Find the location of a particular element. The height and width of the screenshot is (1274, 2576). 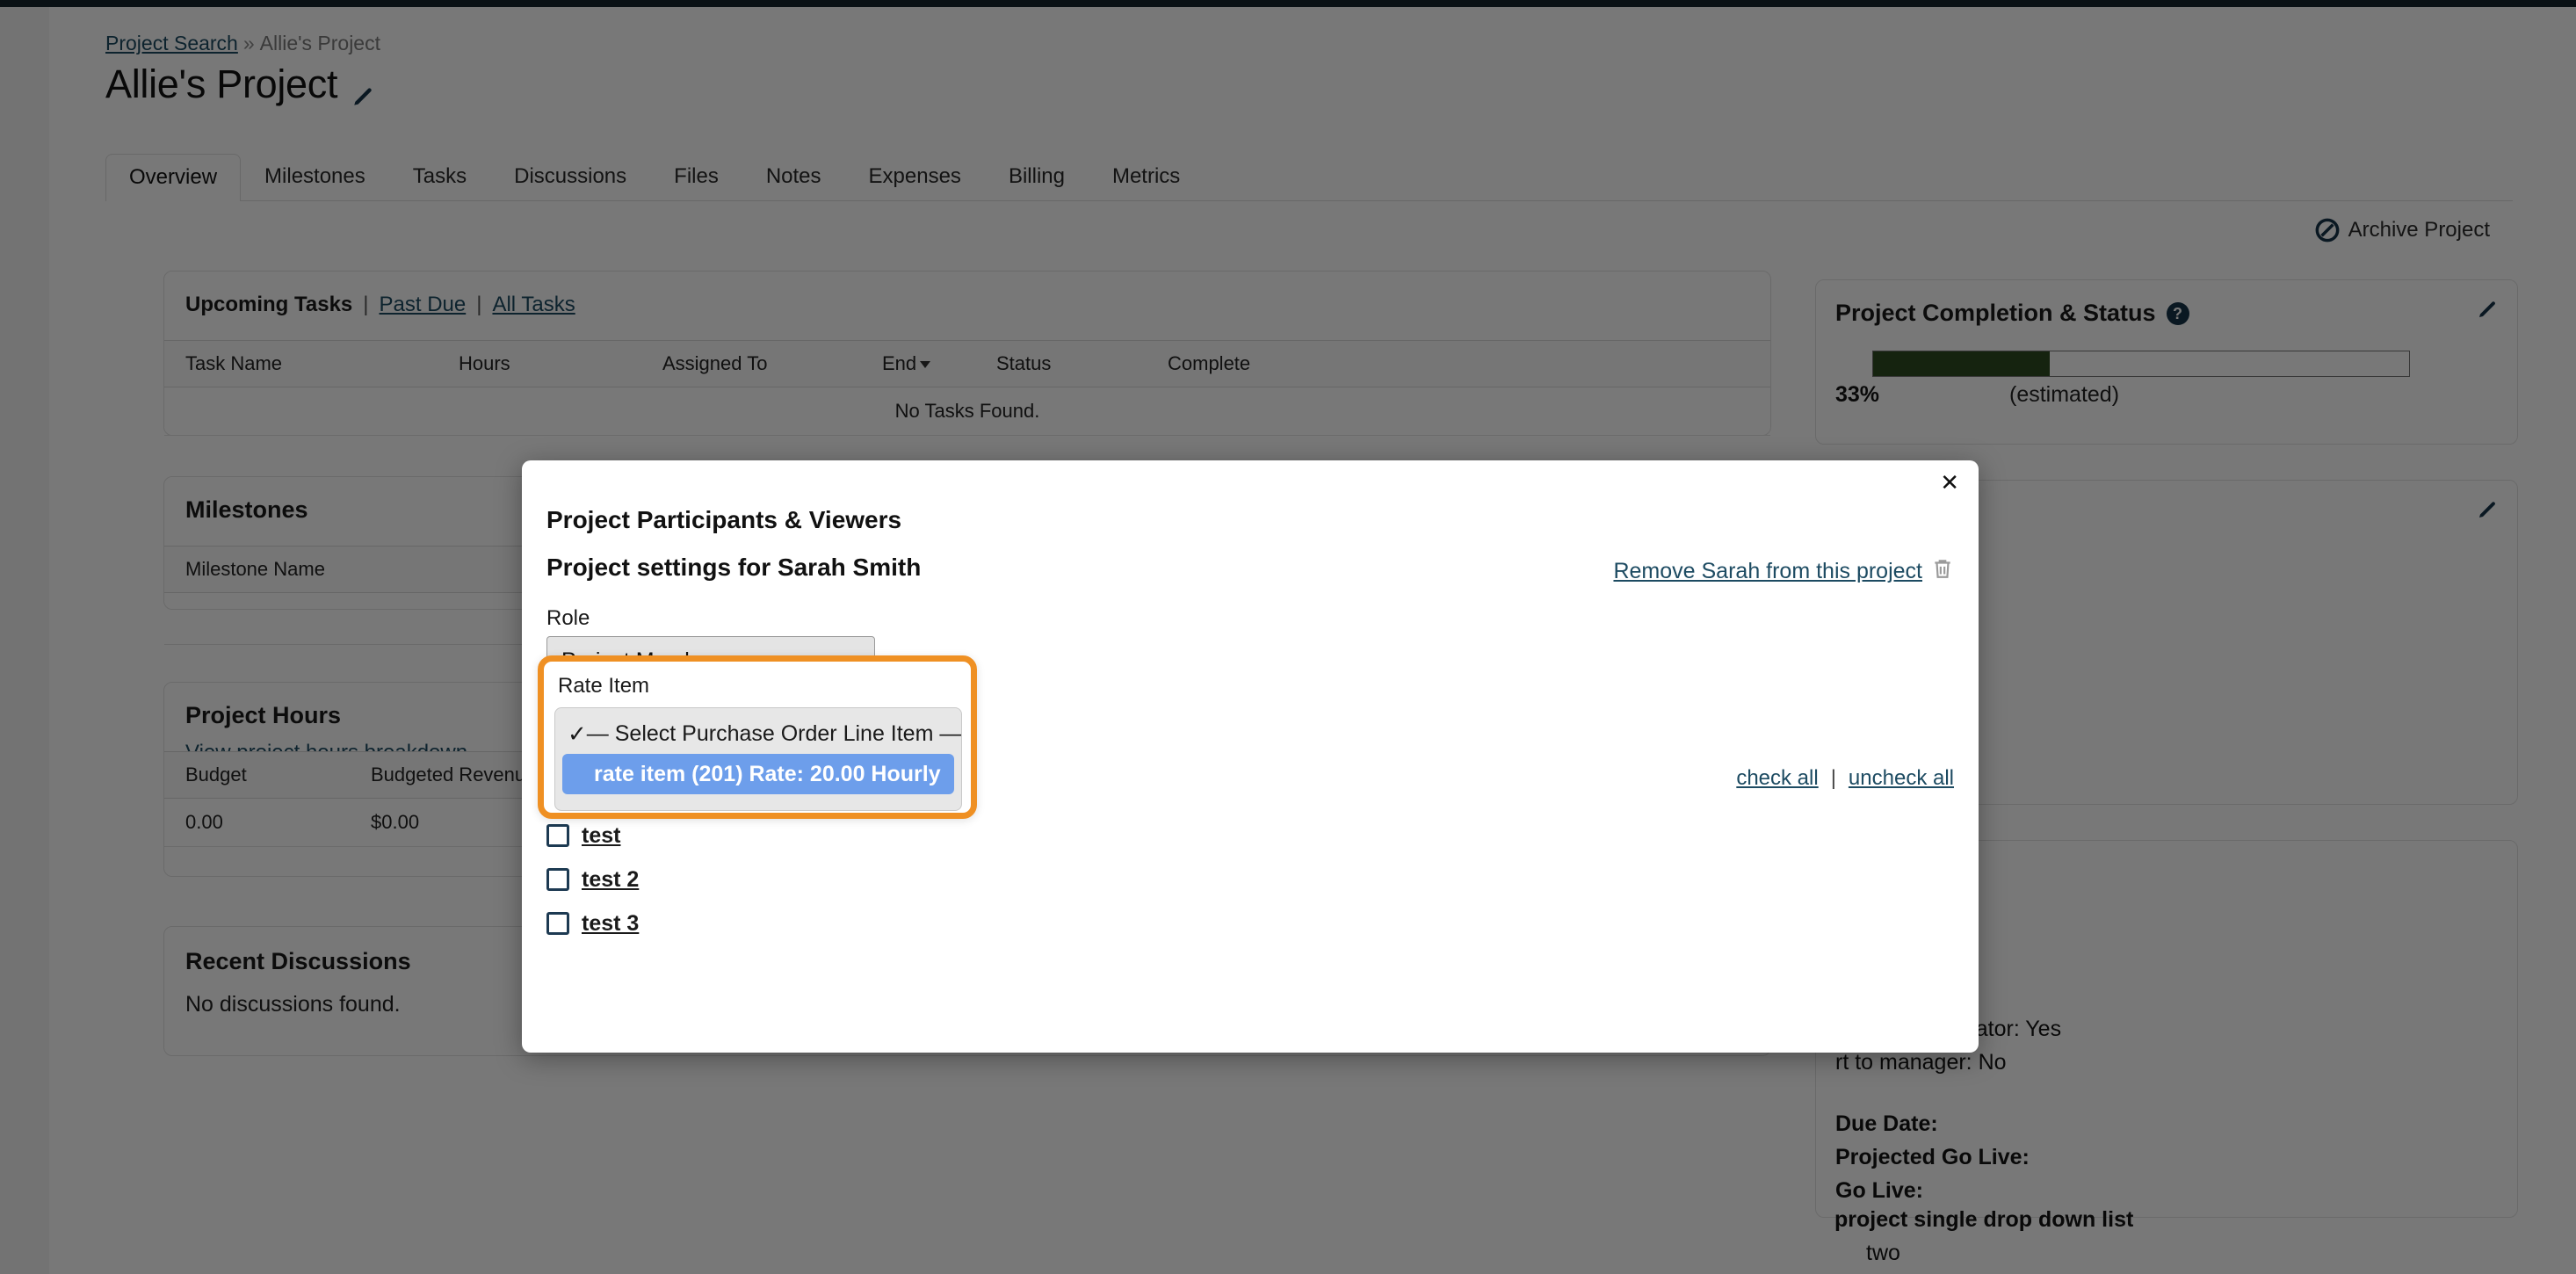

task-checkbox-test is located at coordinates (557, 835).